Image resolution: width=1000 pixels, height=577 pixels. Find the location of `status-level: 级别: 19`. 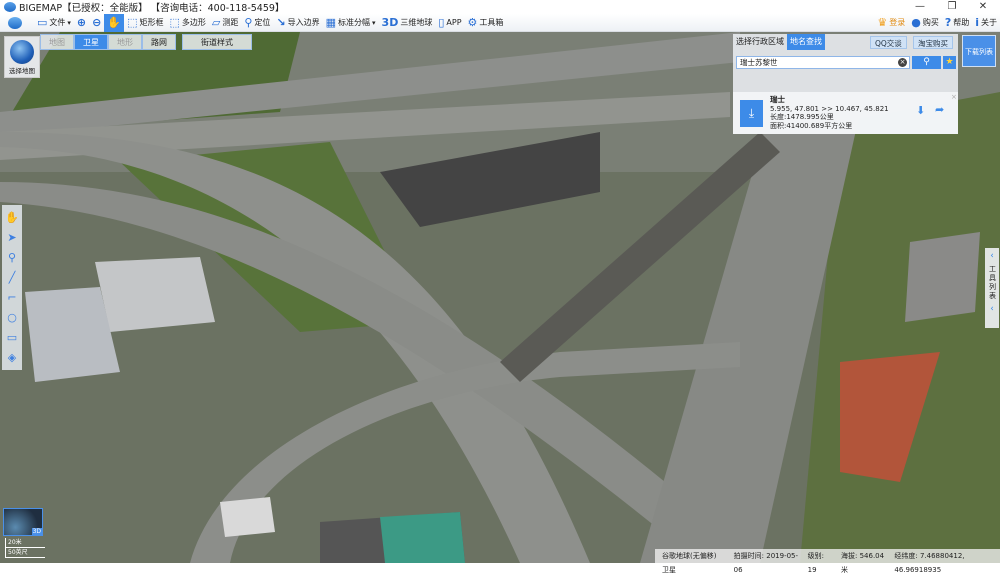

status-level: 级别: 19 is located at coordinates (815, 563).